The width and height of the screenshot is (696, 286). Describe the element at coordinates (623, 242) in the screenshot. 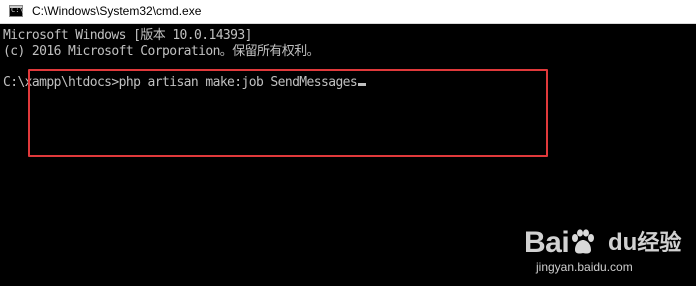

I see `watermark-brand-suffix: du` at that location.